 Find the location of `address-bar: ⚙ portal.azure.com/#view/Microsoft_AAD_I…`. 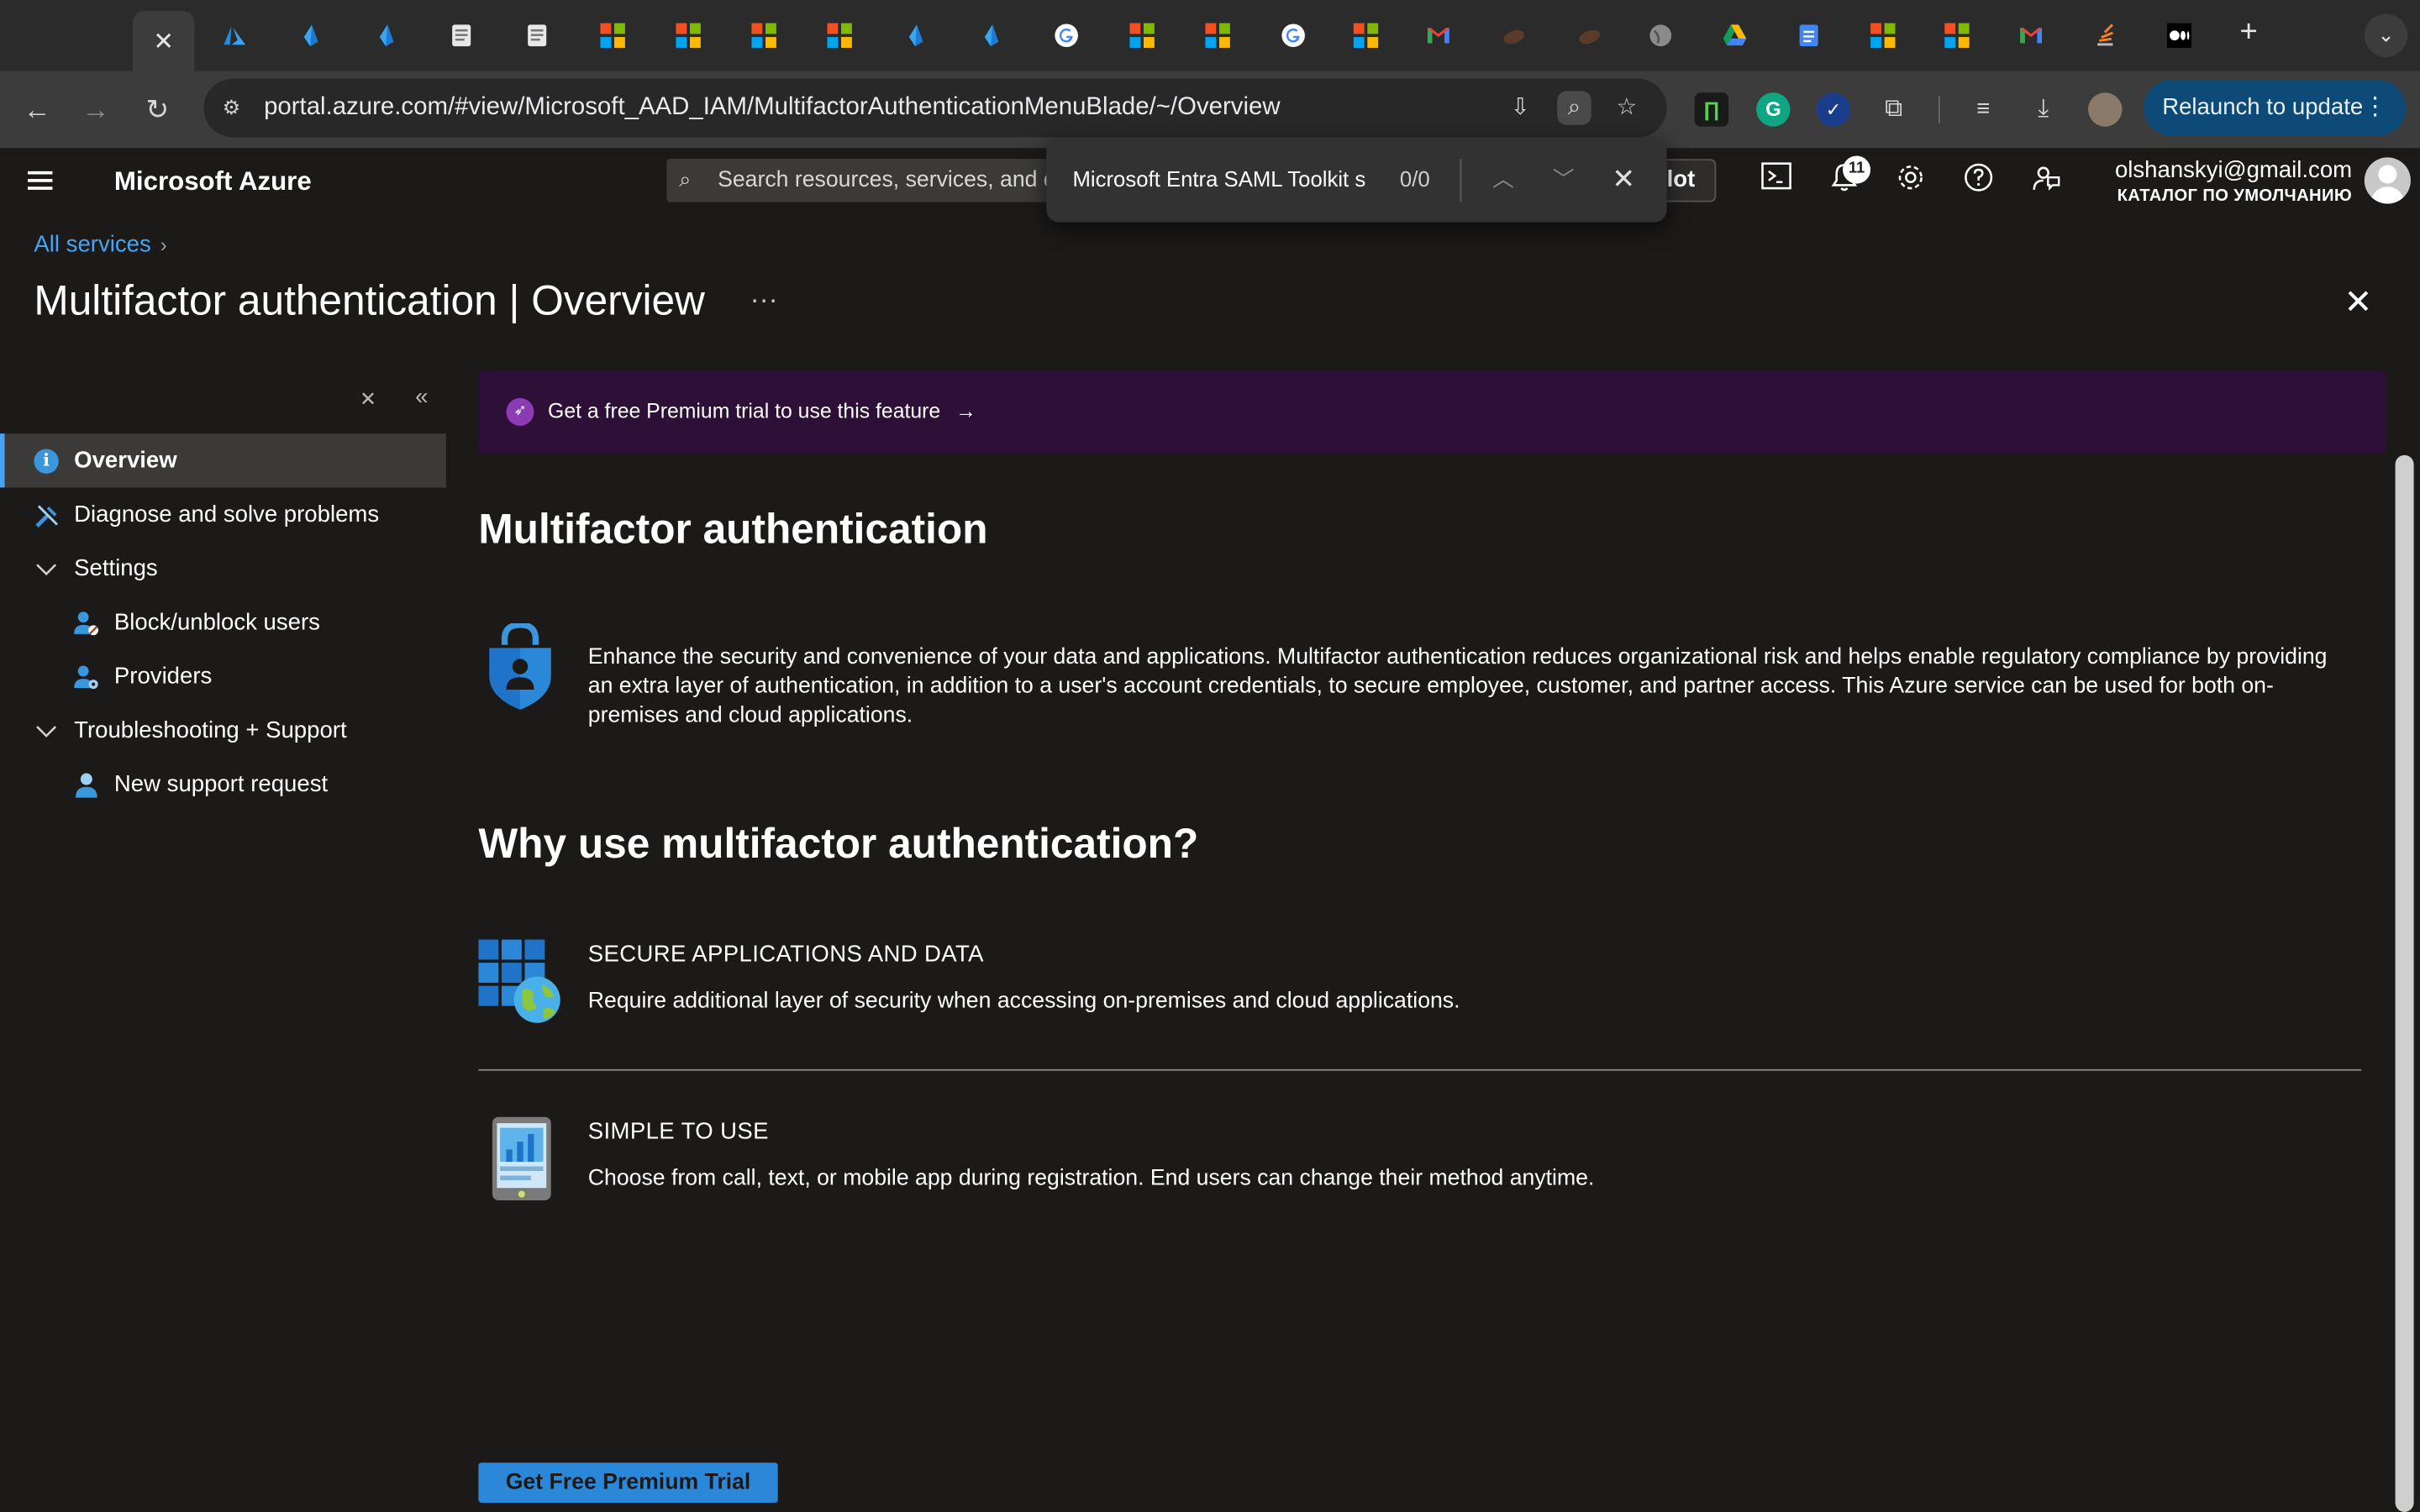

address-bar: ⚙ portal.azure.com/#view/Microsoft_AAD_I… is located at coordinates (935, 108).